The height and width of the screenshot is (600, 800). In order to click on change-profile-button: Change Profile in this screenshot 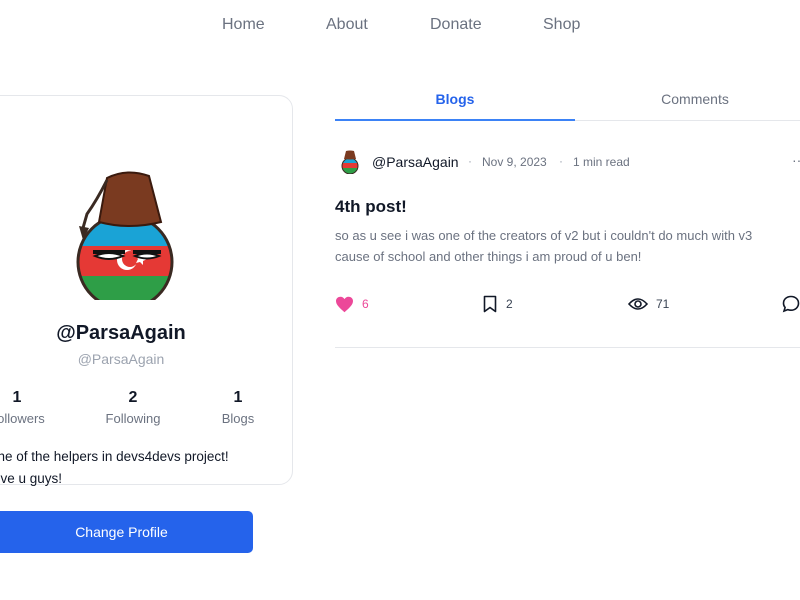, I will do `click(126, 532)`.